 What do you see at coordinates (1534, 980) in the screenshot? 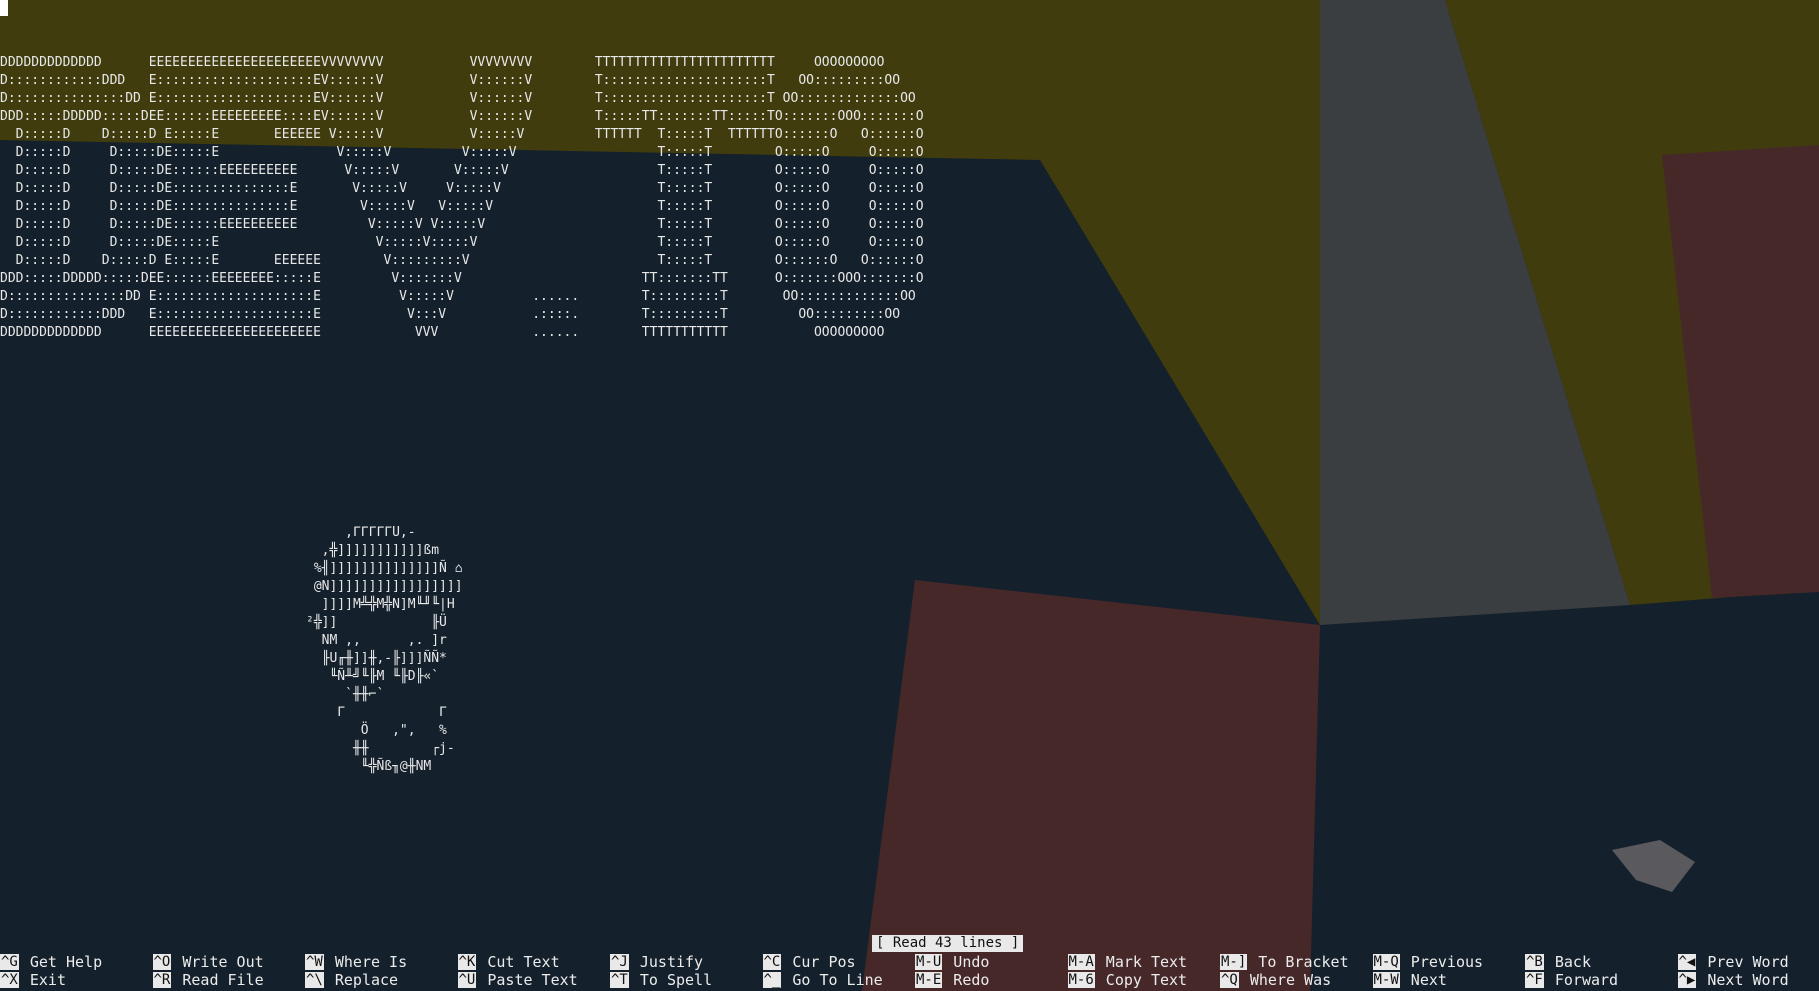
I see `shortcut-key: ^F` at bounding box center [1534, 980].